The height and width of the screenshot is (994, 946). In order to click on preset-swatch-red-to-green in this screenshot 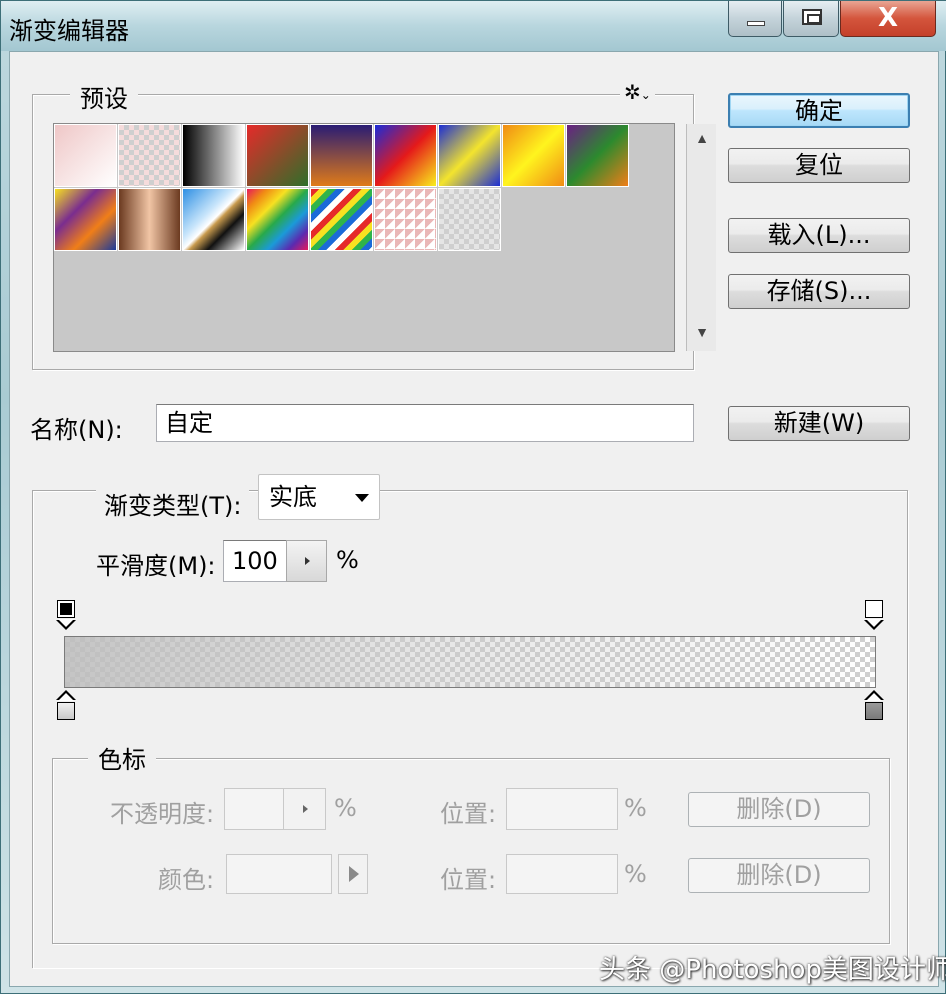, I will do `click(277, 155)`.